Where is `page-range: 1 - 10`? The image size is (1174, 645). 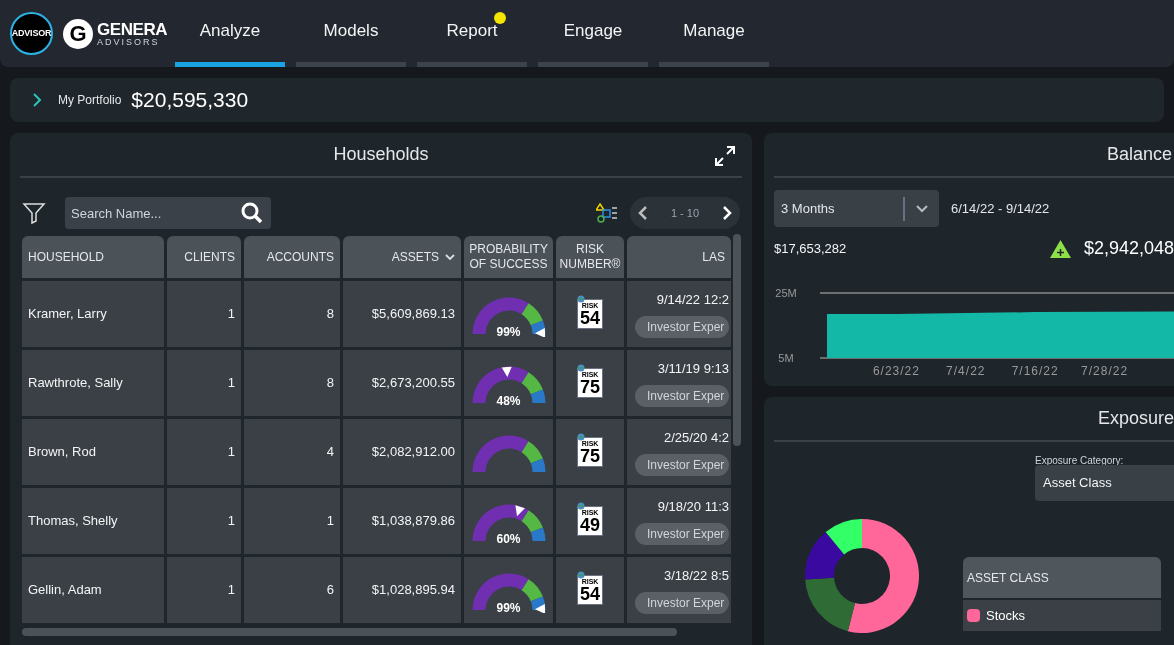
page-range: 1 - 10 is located at coordinates (685, 213).